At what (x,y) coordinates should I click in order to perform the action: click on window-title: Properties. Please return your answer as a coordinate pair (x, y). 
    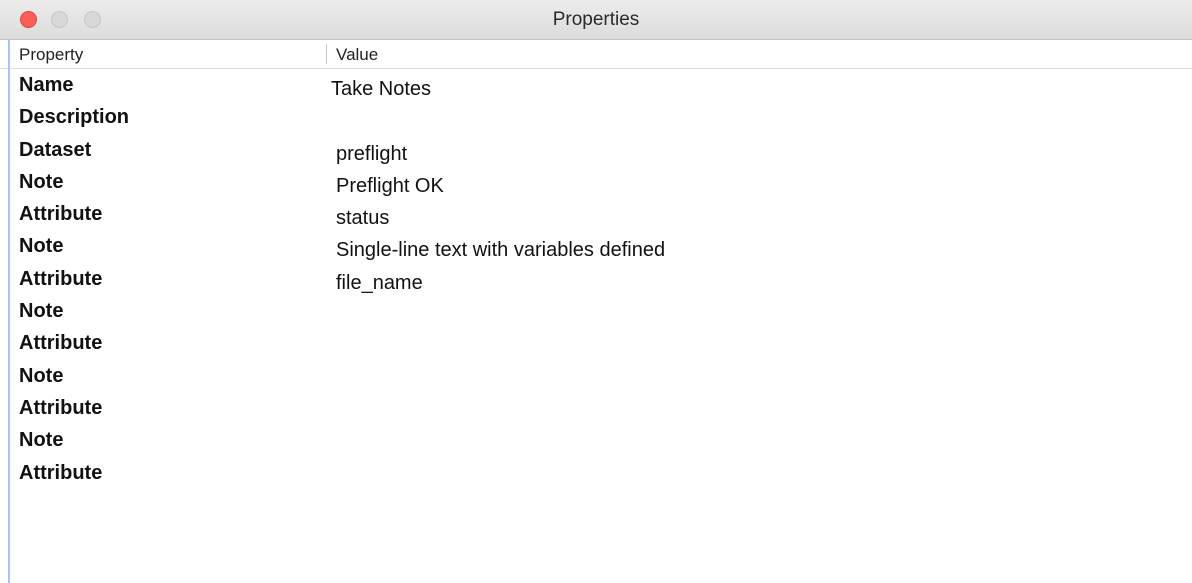
    Looking at the image, I should click on (596, 19).